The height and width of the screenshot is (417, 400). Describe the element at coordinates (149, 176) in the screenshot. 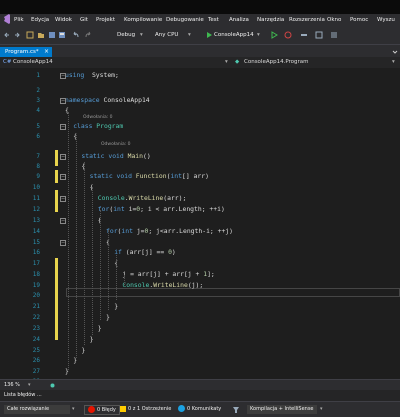

I see `code-line: static void Function(int[] arr)` at that location.